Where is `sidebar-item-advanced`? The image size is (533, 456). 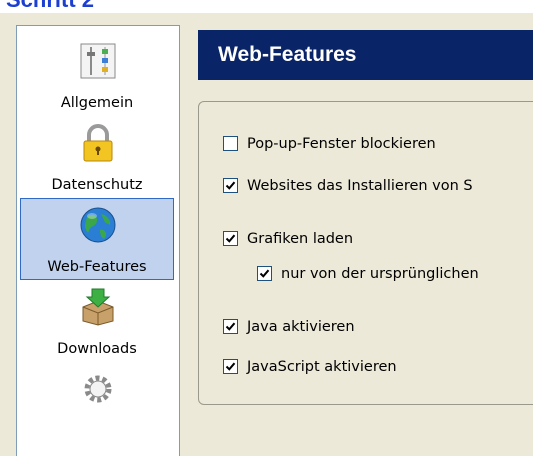 sidebar-item-advanced is located at coordinates (97, 403).